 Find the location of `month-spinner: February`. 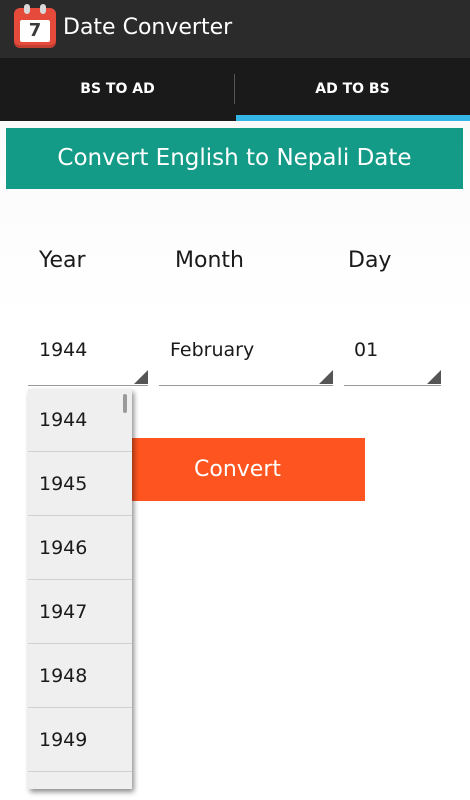

month-spinner: February is located at coordinates (246, 358).